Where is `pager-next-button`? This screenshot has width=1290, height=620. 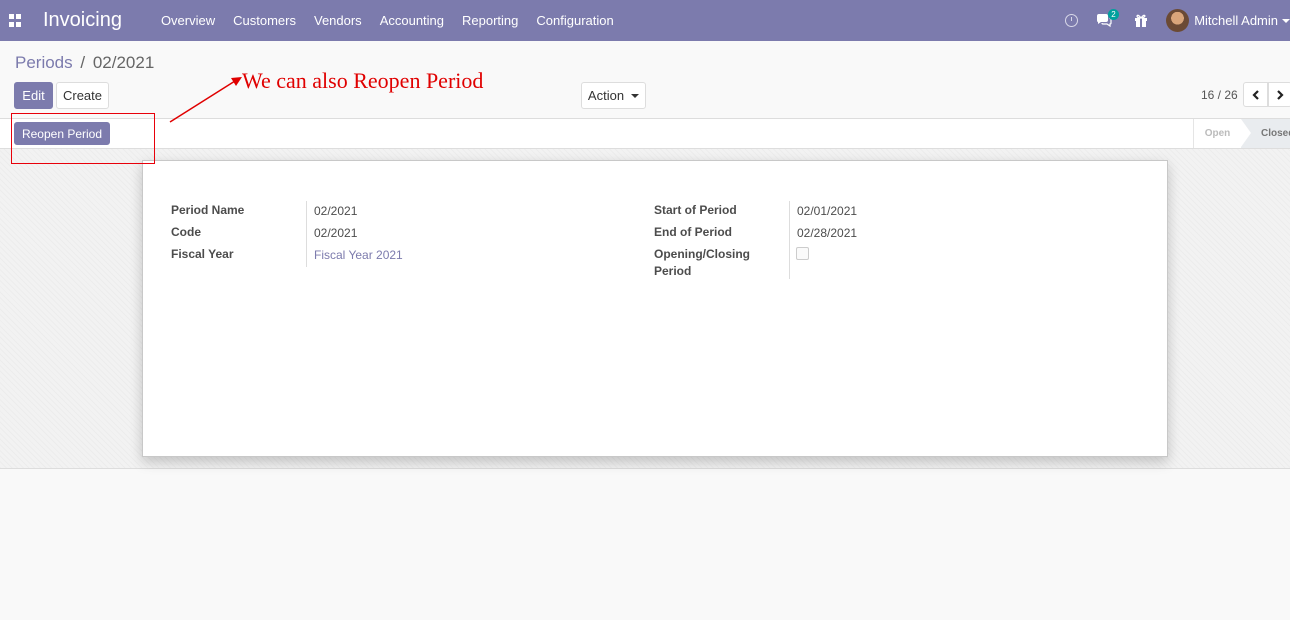
pager-next-button is located at coordinates (1279, 94).